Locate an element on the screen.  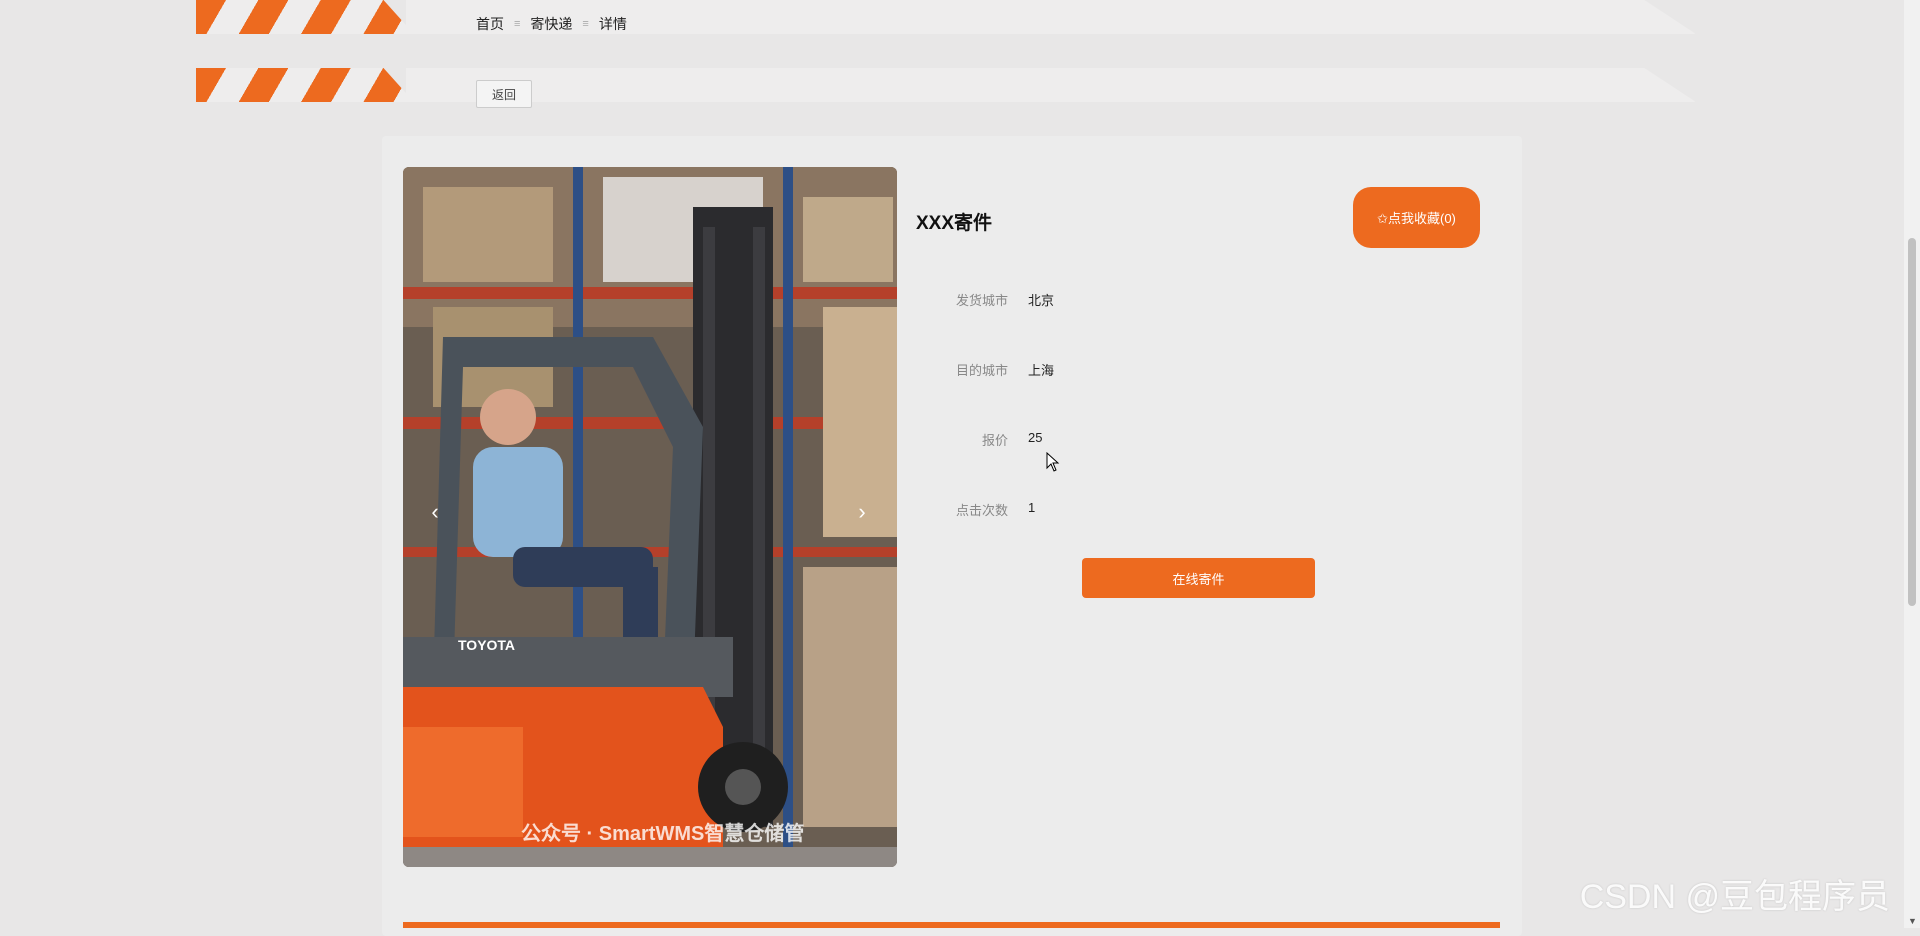
breadcrumb-section-link: 寄快递 is located at coordinates (551, 24).